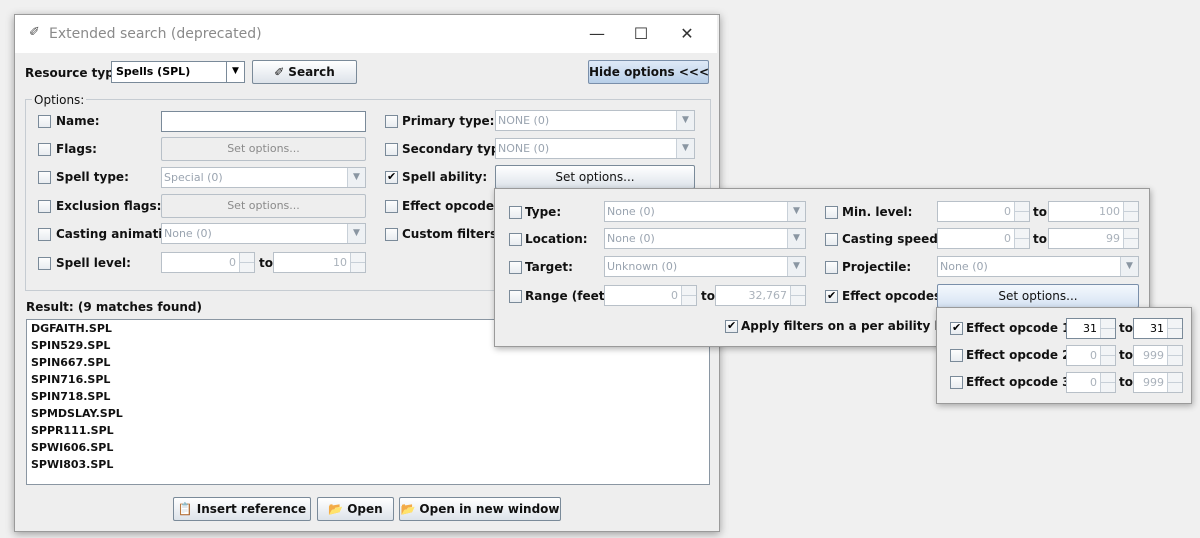 Image resolution: width=1200 pixels, height=538 pixels. What do you see at coordinates (93, 263) in the screenshot?
I see `spell-level-label: Spell level:` at bounding box center [93, 263].